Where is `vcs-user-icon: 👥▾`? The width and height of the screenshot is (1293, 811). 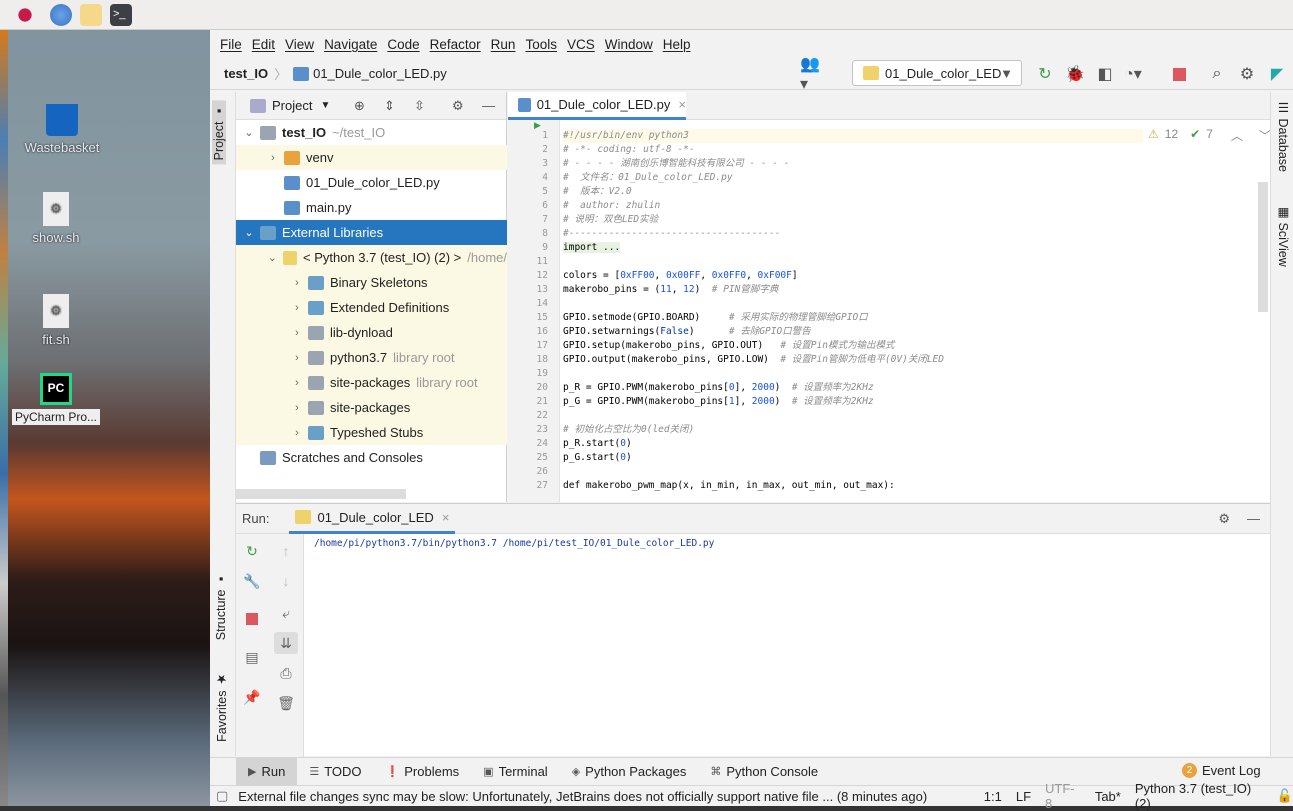 vcs-user-icon: 👥▾ is located at coordinates (811, 74).